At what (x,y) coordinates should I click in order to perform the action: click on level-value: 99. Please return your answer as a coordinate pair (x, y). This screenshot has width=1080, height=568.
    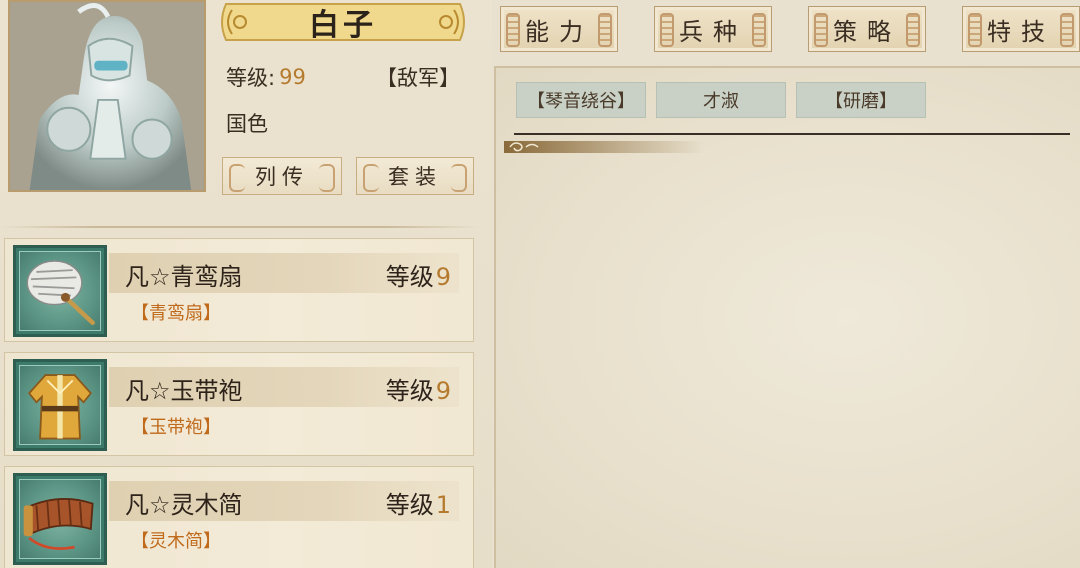
    Looking at the image, I should click on (292, 77).